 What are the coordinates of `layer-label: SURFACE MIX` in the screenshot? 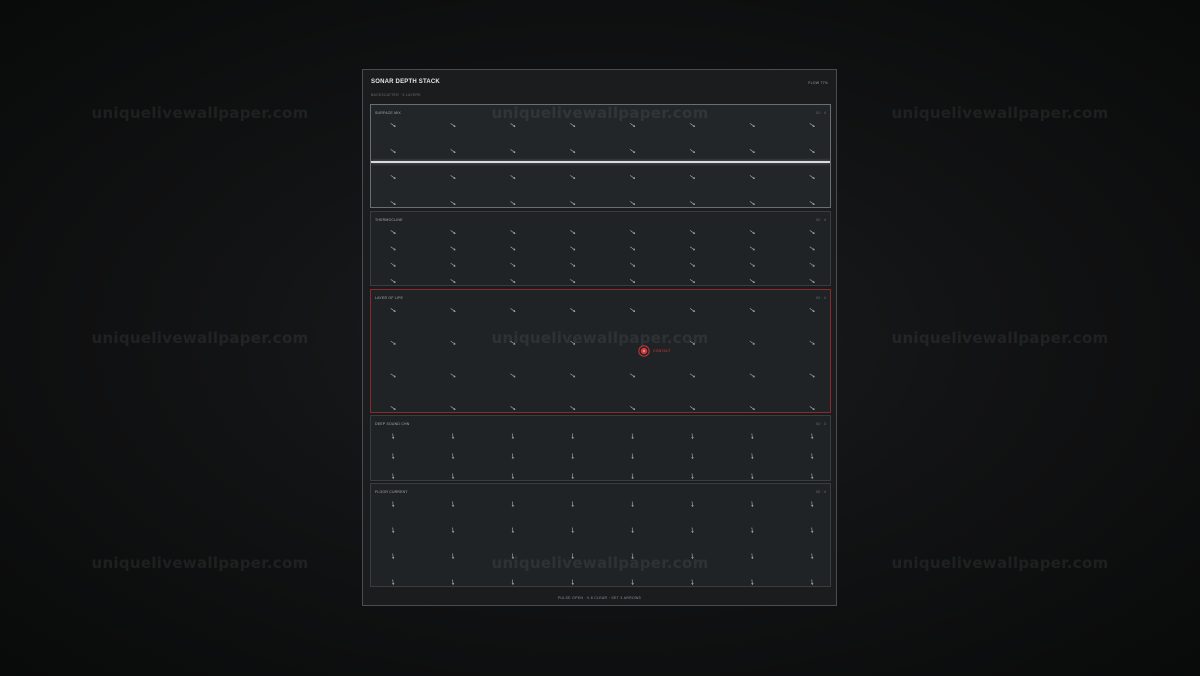 It's located at (388, 113).